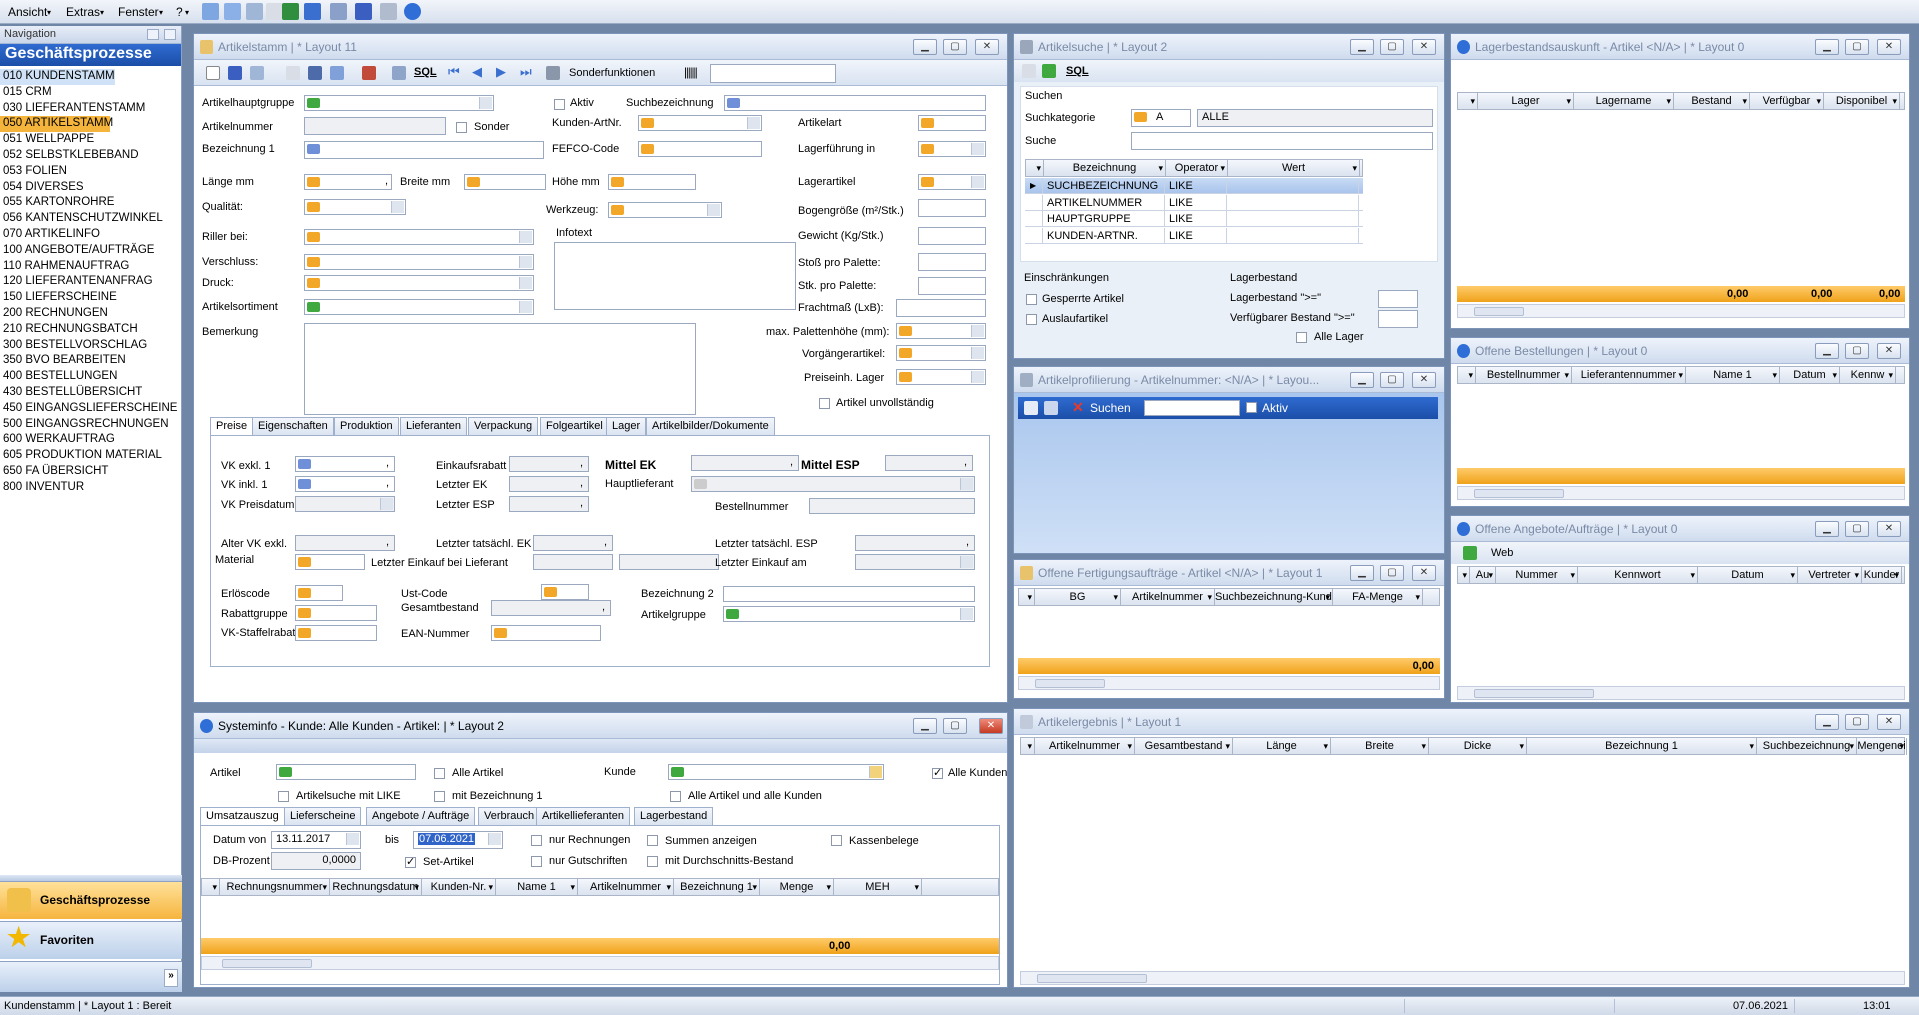 The height and width of the screenshot is (1015, 1919). I want to click on vk-exkl-input: ,, so click(345, 464).